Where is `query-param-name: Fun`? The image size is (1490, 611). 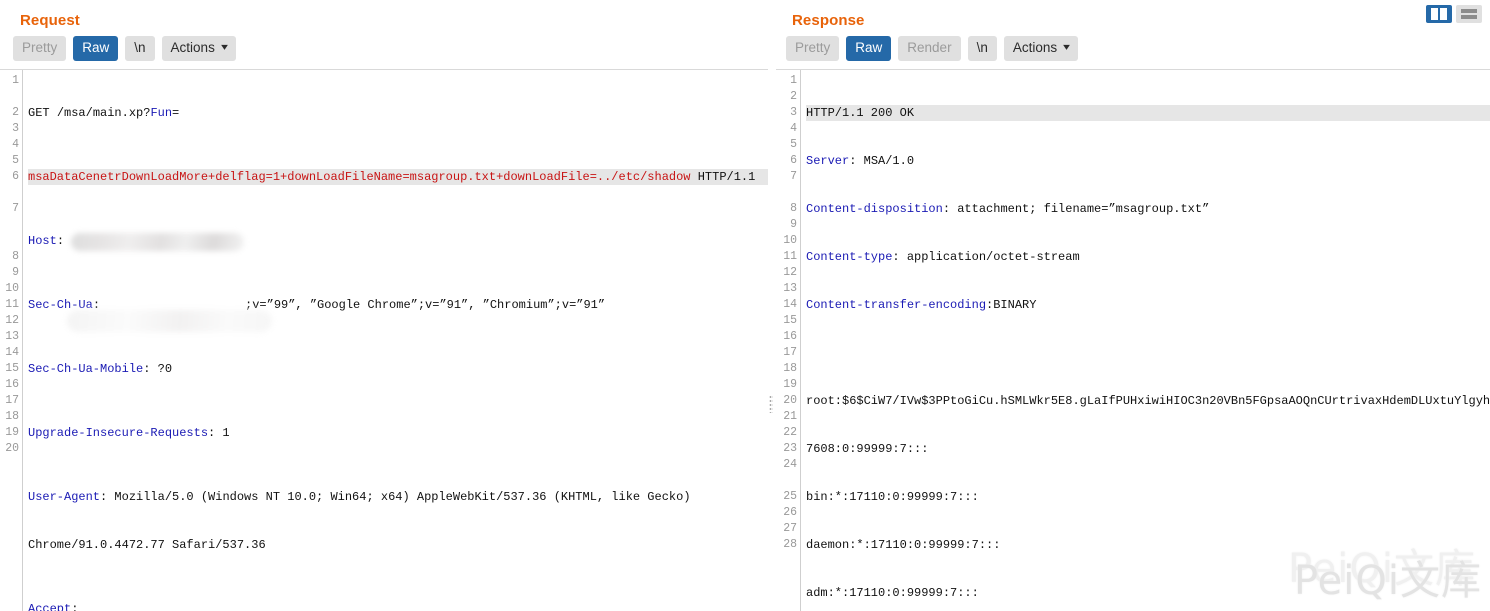 query-param-name: Fun is located at coordinates (161, 112).